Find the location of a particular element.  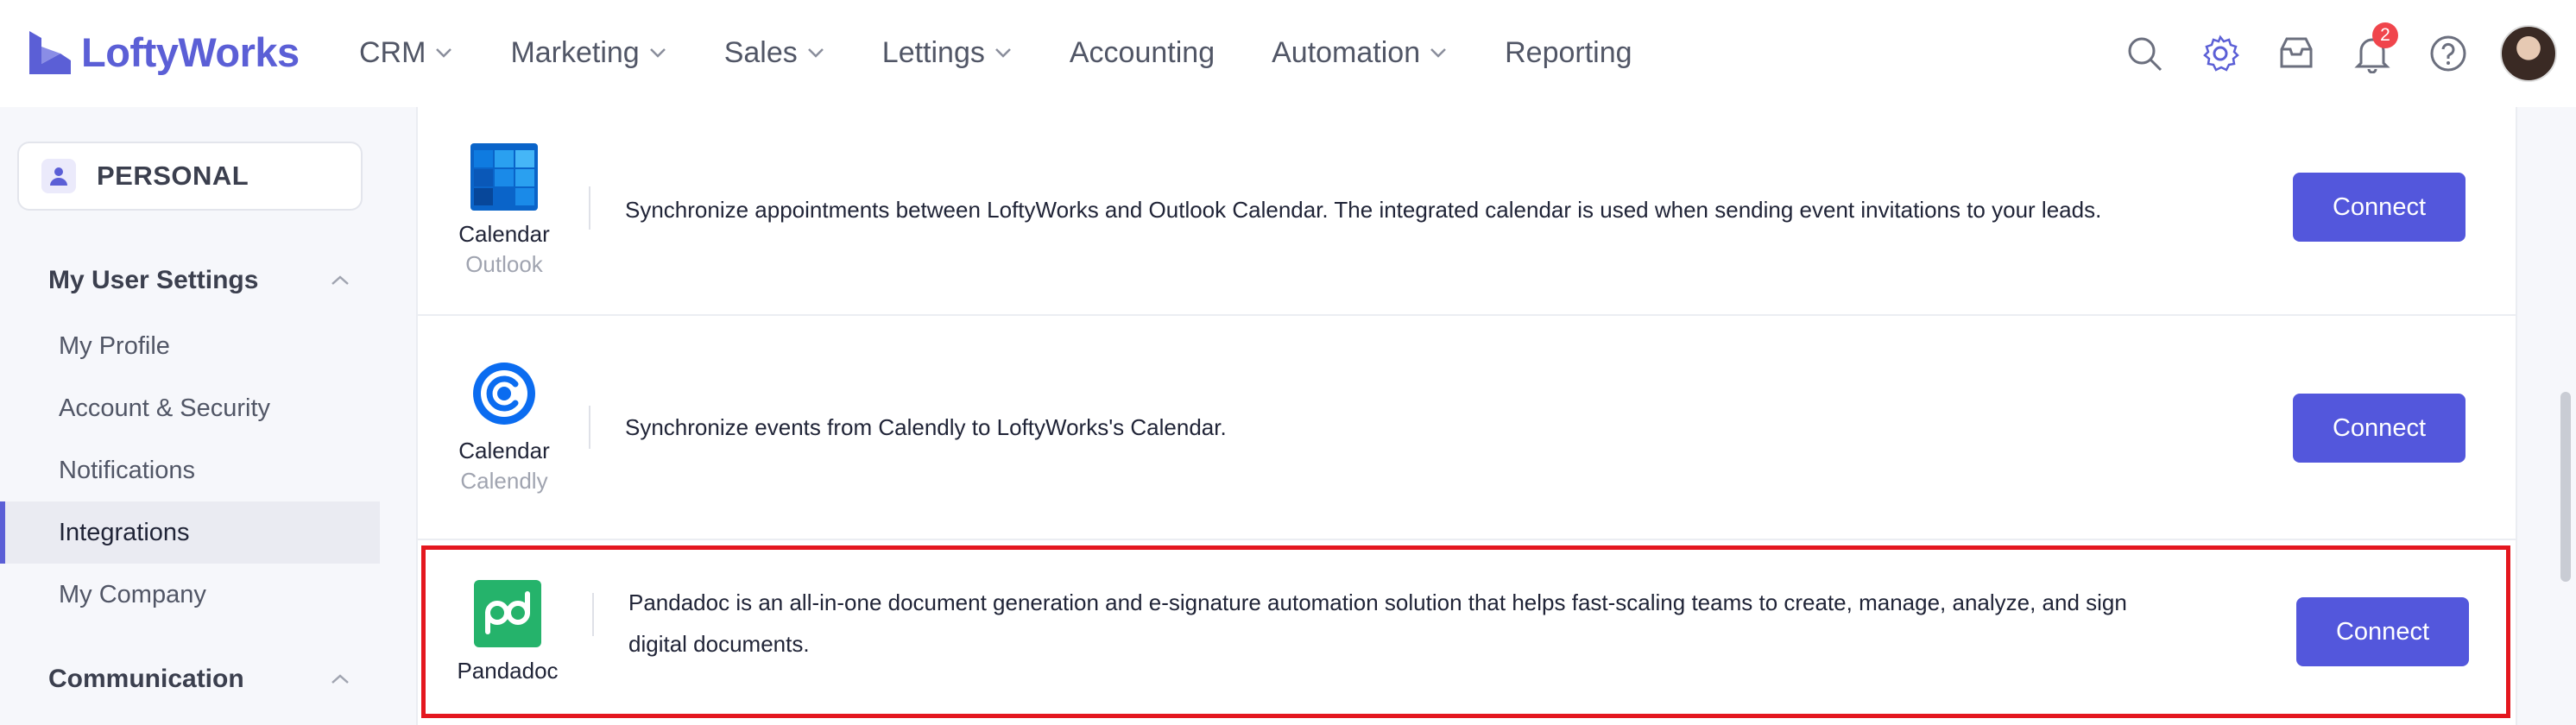

nav-sales: Sales is located at coordinates (774, 53).